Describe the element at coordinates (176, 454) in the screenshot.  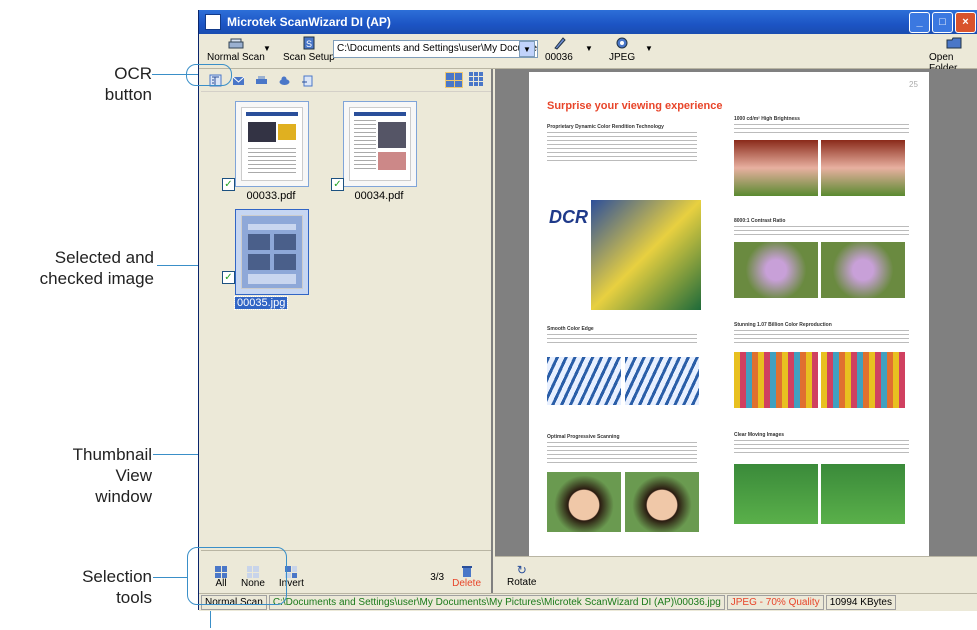
I see `callout-line-thumbview` at that location.